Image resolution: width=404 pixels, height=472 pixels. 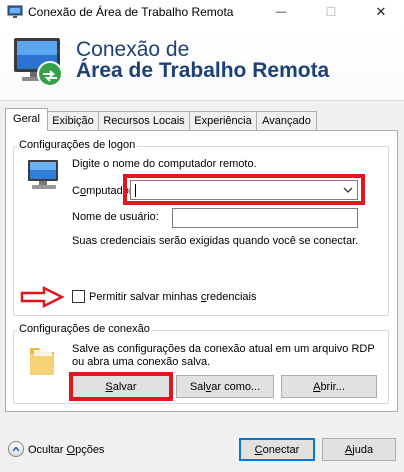 I want to click on remote-desktop-small-icon, so click(x=15, y=11).